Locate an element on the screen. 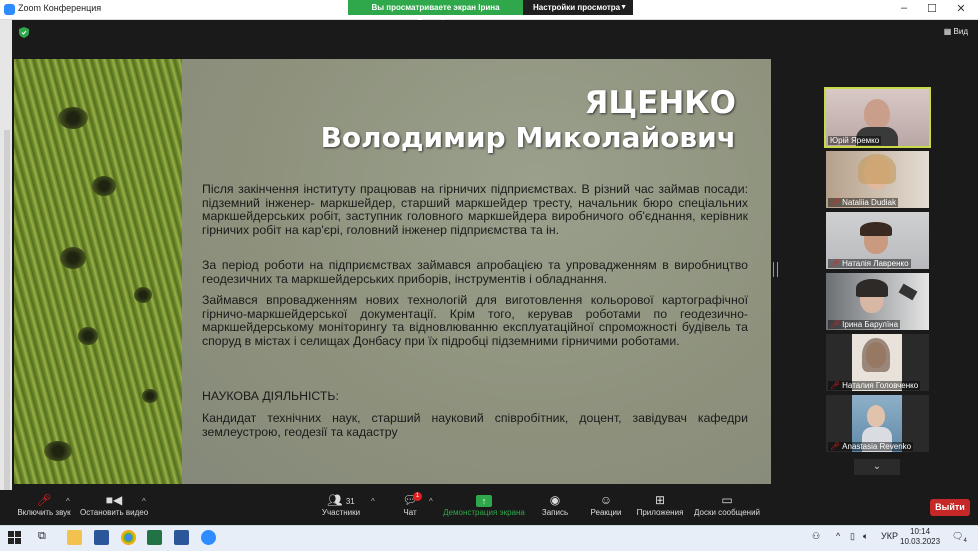 The image size is (978, 551). meeting-header is located at coordinates (489, 35).